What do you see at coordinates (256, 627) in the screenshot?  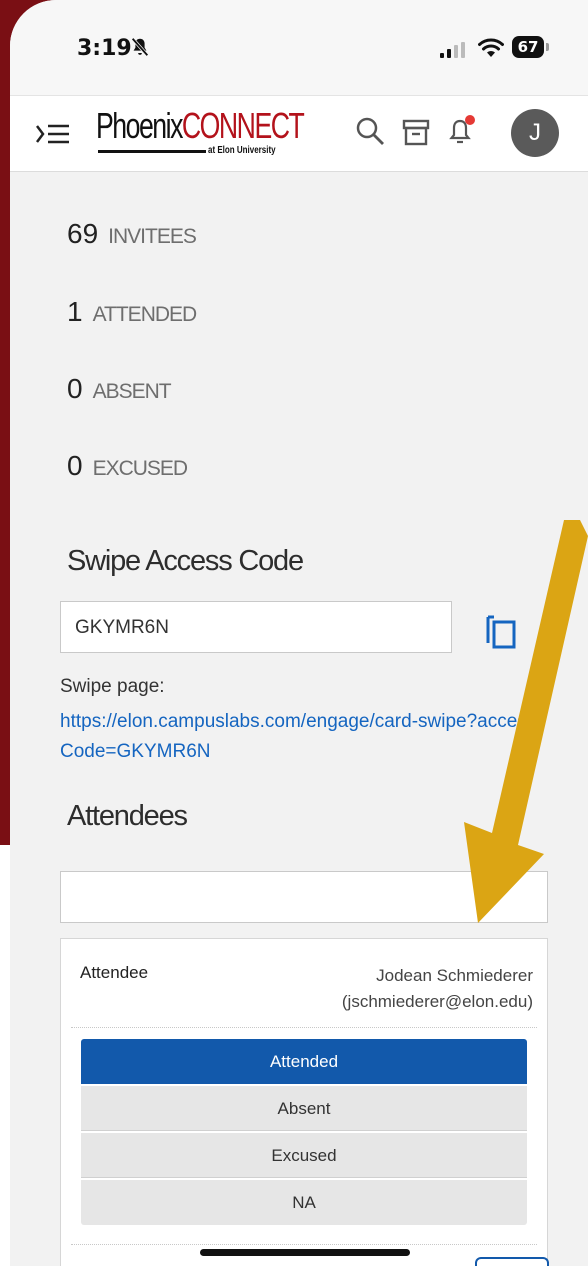 I see `swipe-access-code-field: GKYMR6N` at bounding box center [256, 627].